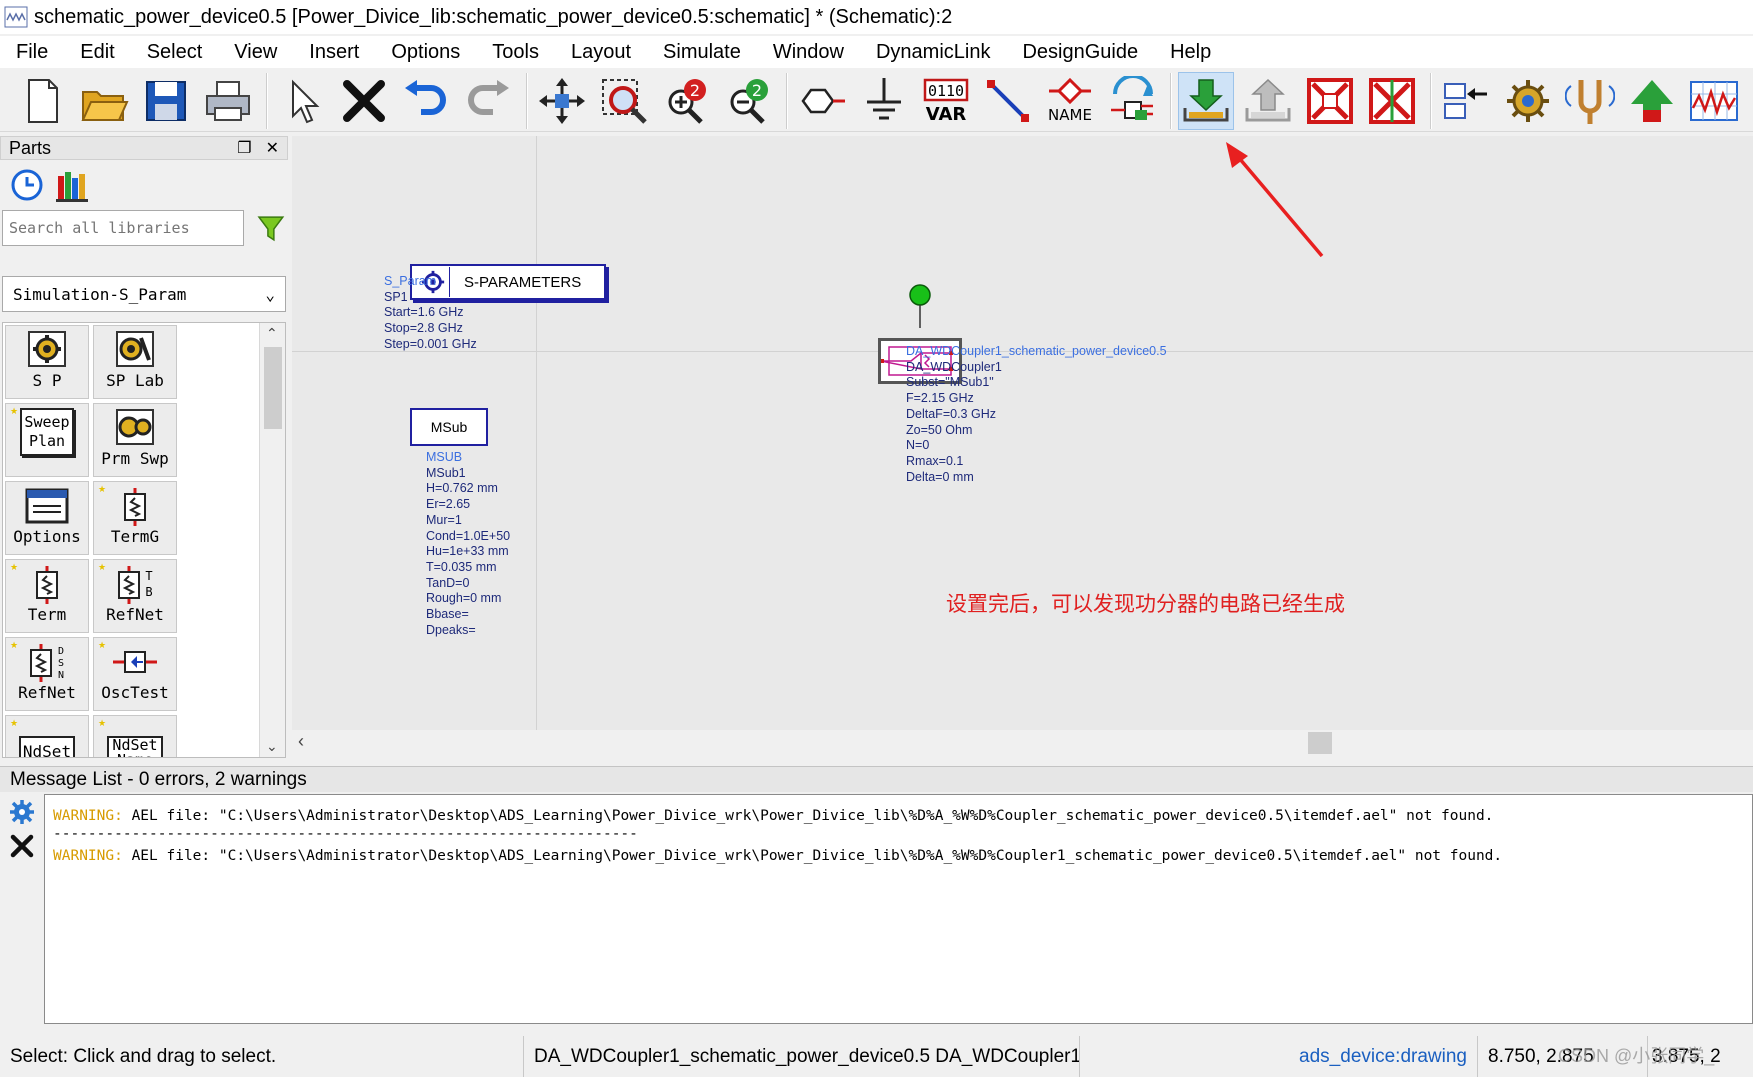 The image size is (1753, 1077). Describe the element at coordinates (32, 52) in the screenshot. I see `menu-file: File` at that location.